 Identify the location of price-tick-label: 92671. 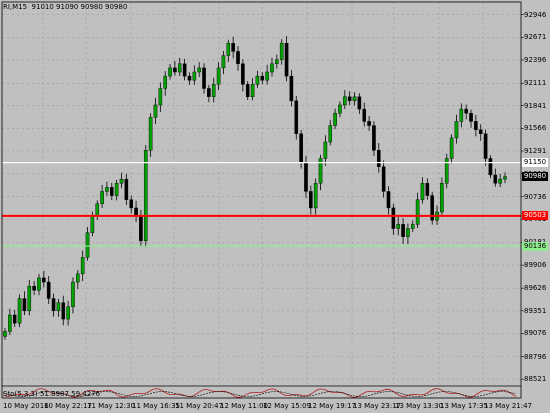
(535, 37).